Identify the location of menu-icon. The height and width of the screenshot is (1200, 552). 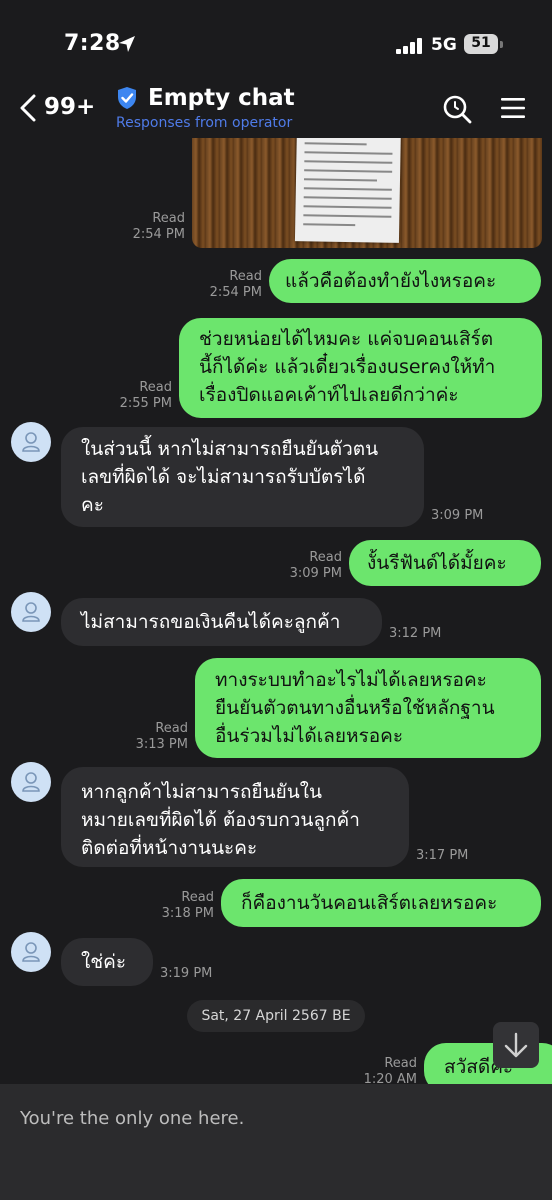
(513, 108).